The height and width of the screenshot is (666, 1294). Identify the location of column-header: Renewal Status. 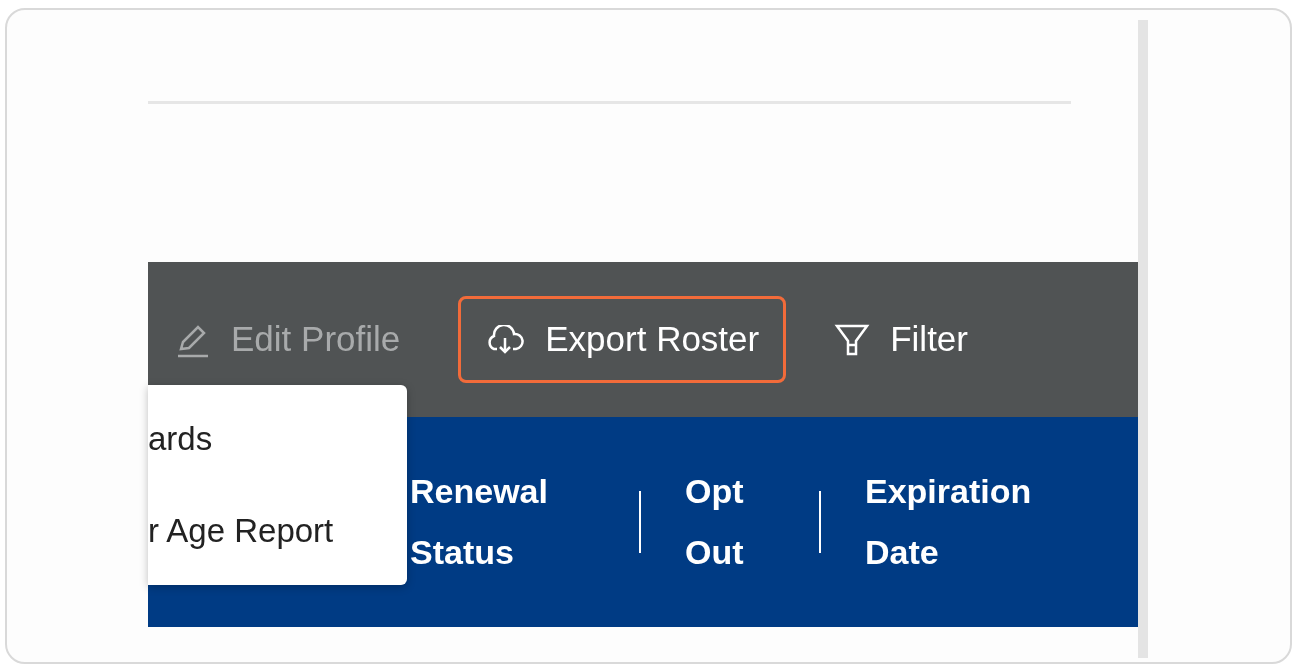
(502, 522).